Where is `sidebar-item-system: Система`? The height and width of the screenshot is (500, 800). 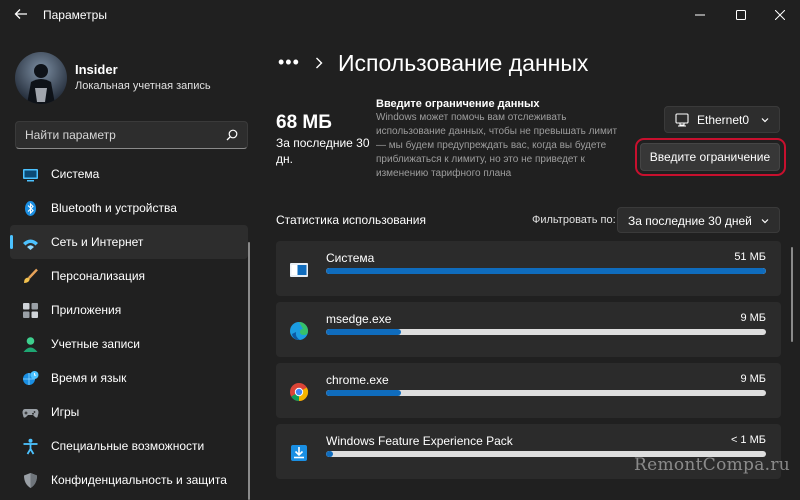
sidebar-item-system: Система is located at coordinates (129, 174).